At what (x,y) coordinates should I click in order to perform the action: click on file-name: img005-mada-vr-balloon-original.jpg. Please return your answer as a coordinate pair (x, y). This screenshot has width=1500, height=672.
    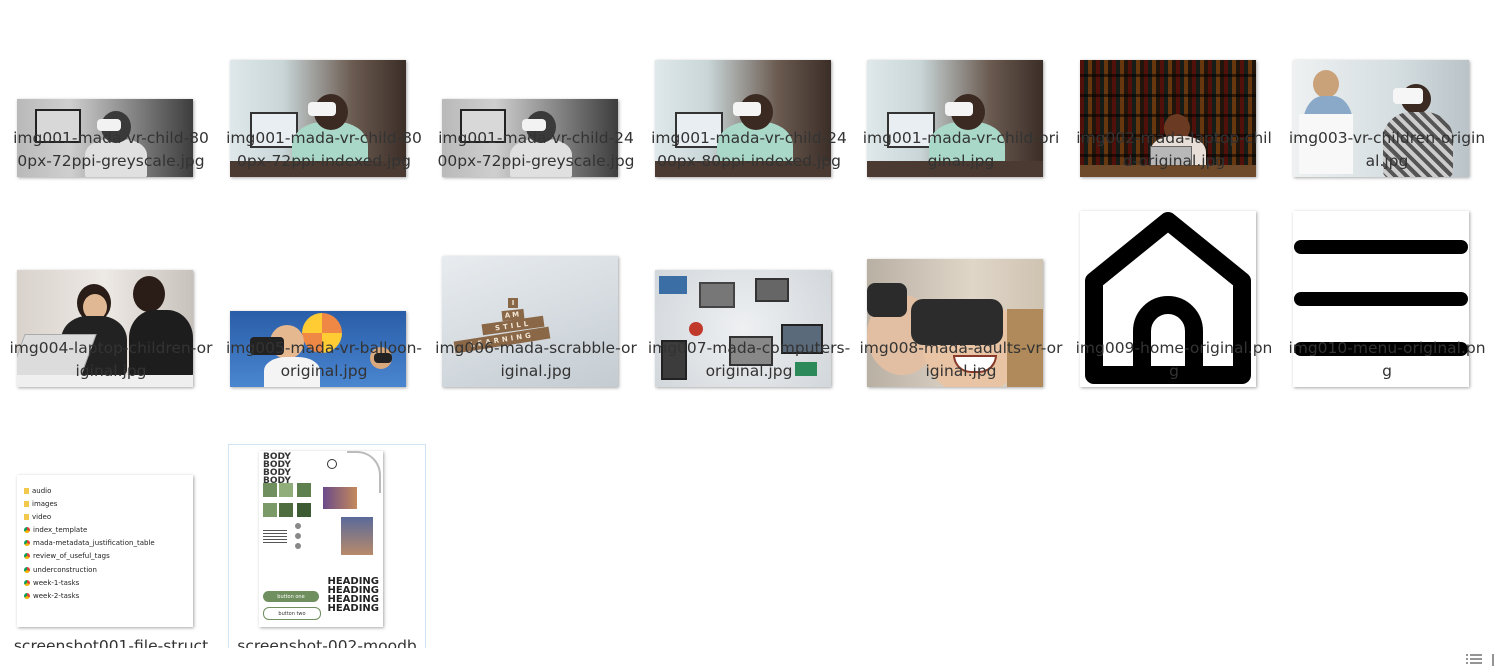
    Looking at the image, I should click on (323, 359).